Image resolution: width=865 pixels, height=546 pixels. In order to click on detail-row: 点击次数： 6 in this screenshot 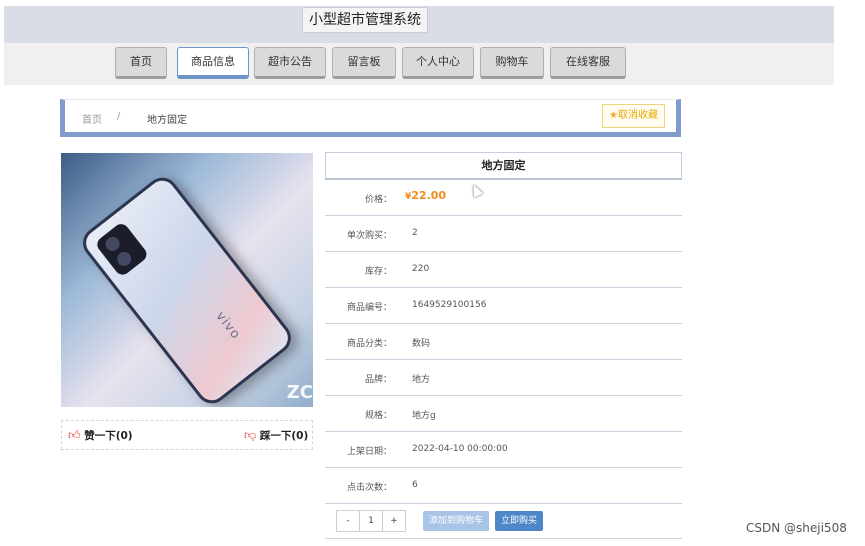, I will do `click(503, 486)`.